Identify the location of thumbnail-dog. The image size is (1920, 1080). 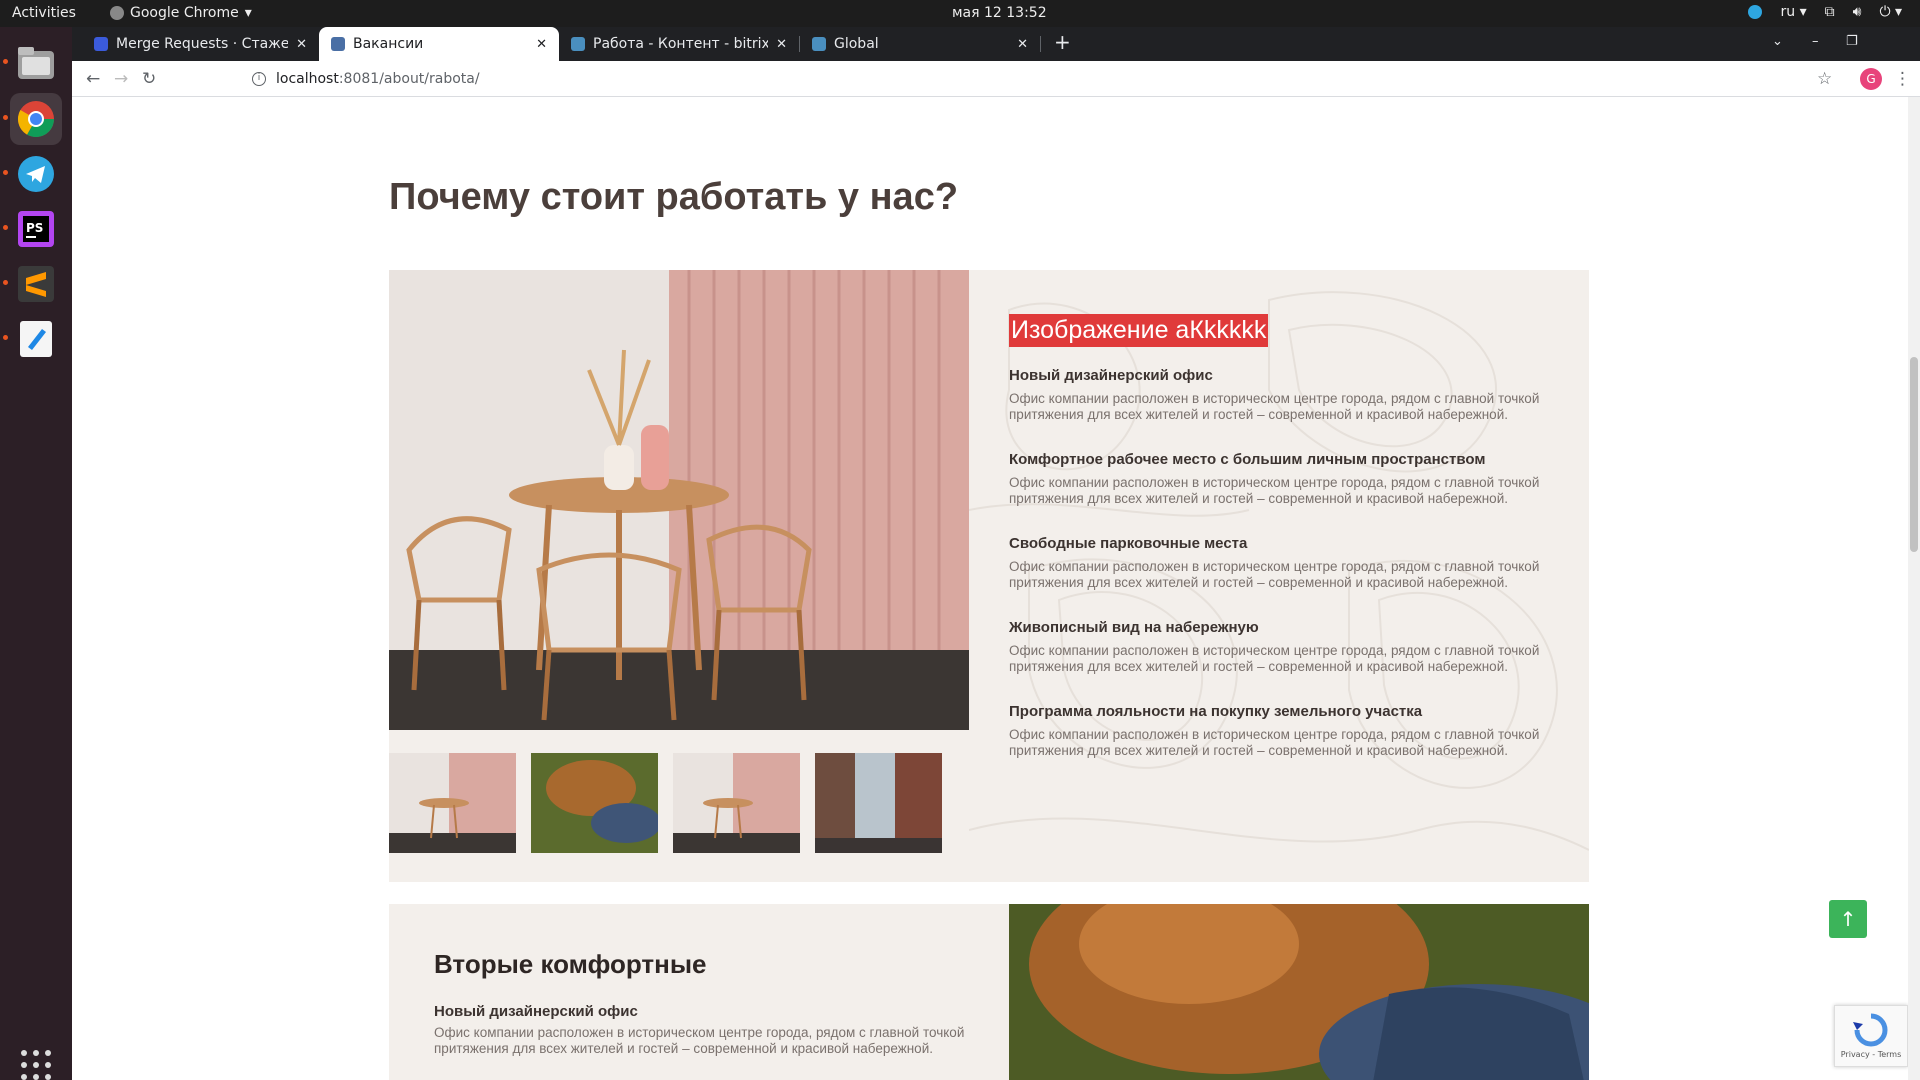
(594, 803).